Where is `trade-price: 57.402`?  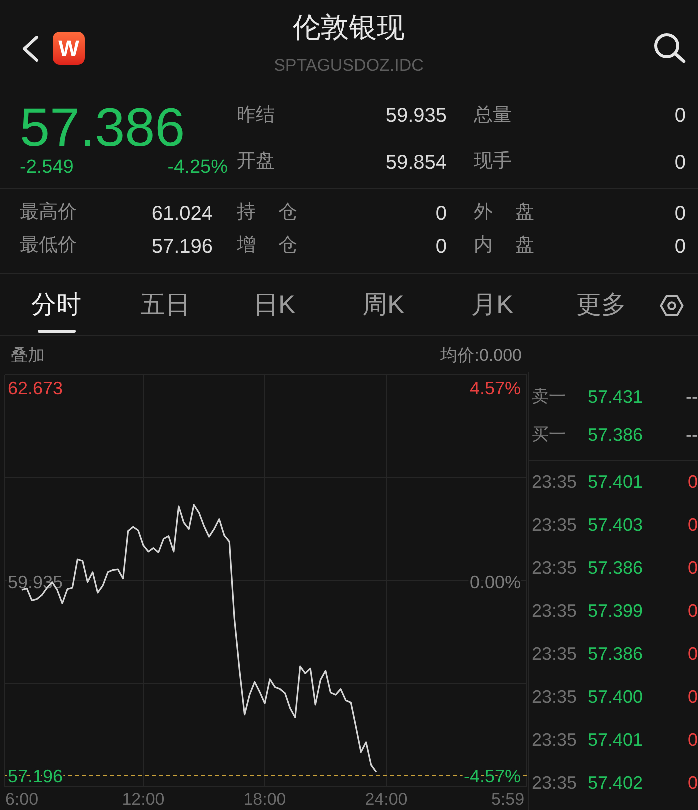
trade-price: 57.402 is located at coordinates (616, 783).